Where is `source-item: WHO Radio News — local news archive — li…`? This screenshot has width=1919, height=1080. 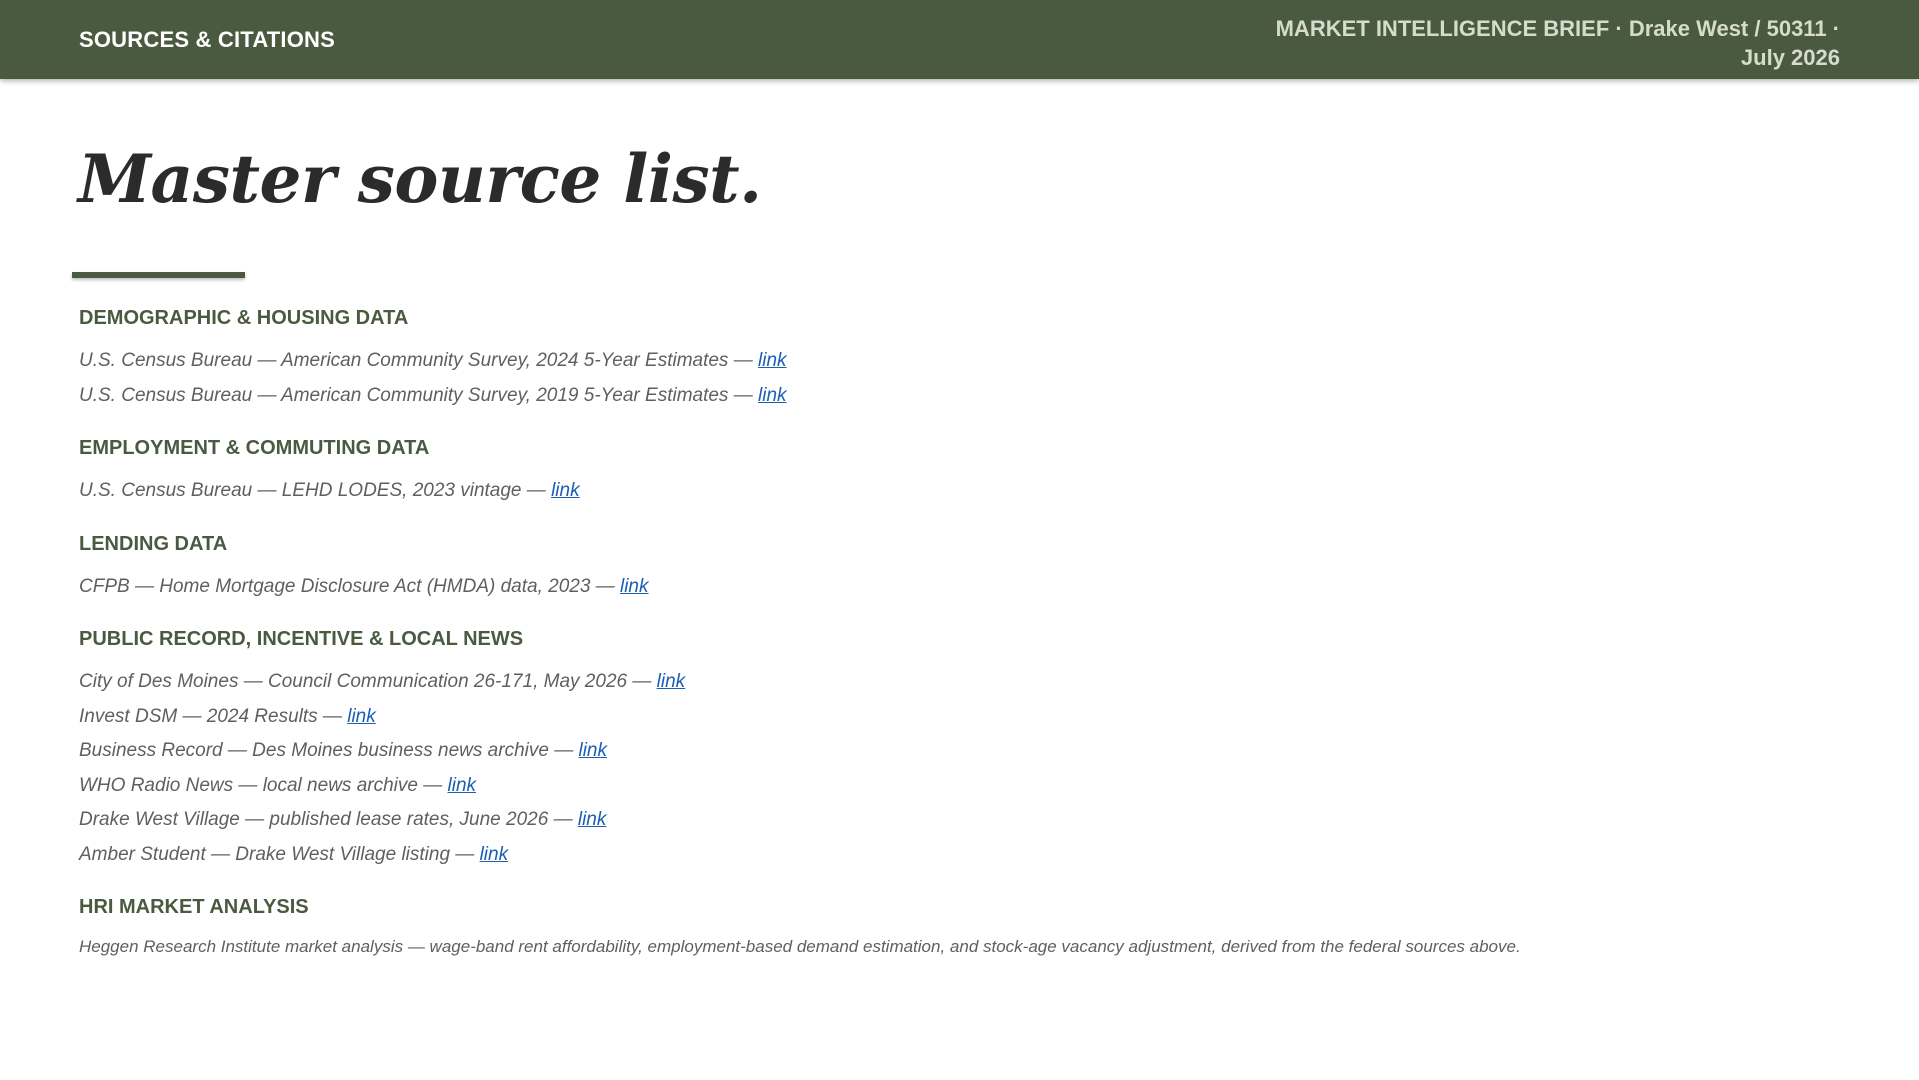
source-item: WHO Radio News — local news archive — li… is located at coordinates (959, 791).